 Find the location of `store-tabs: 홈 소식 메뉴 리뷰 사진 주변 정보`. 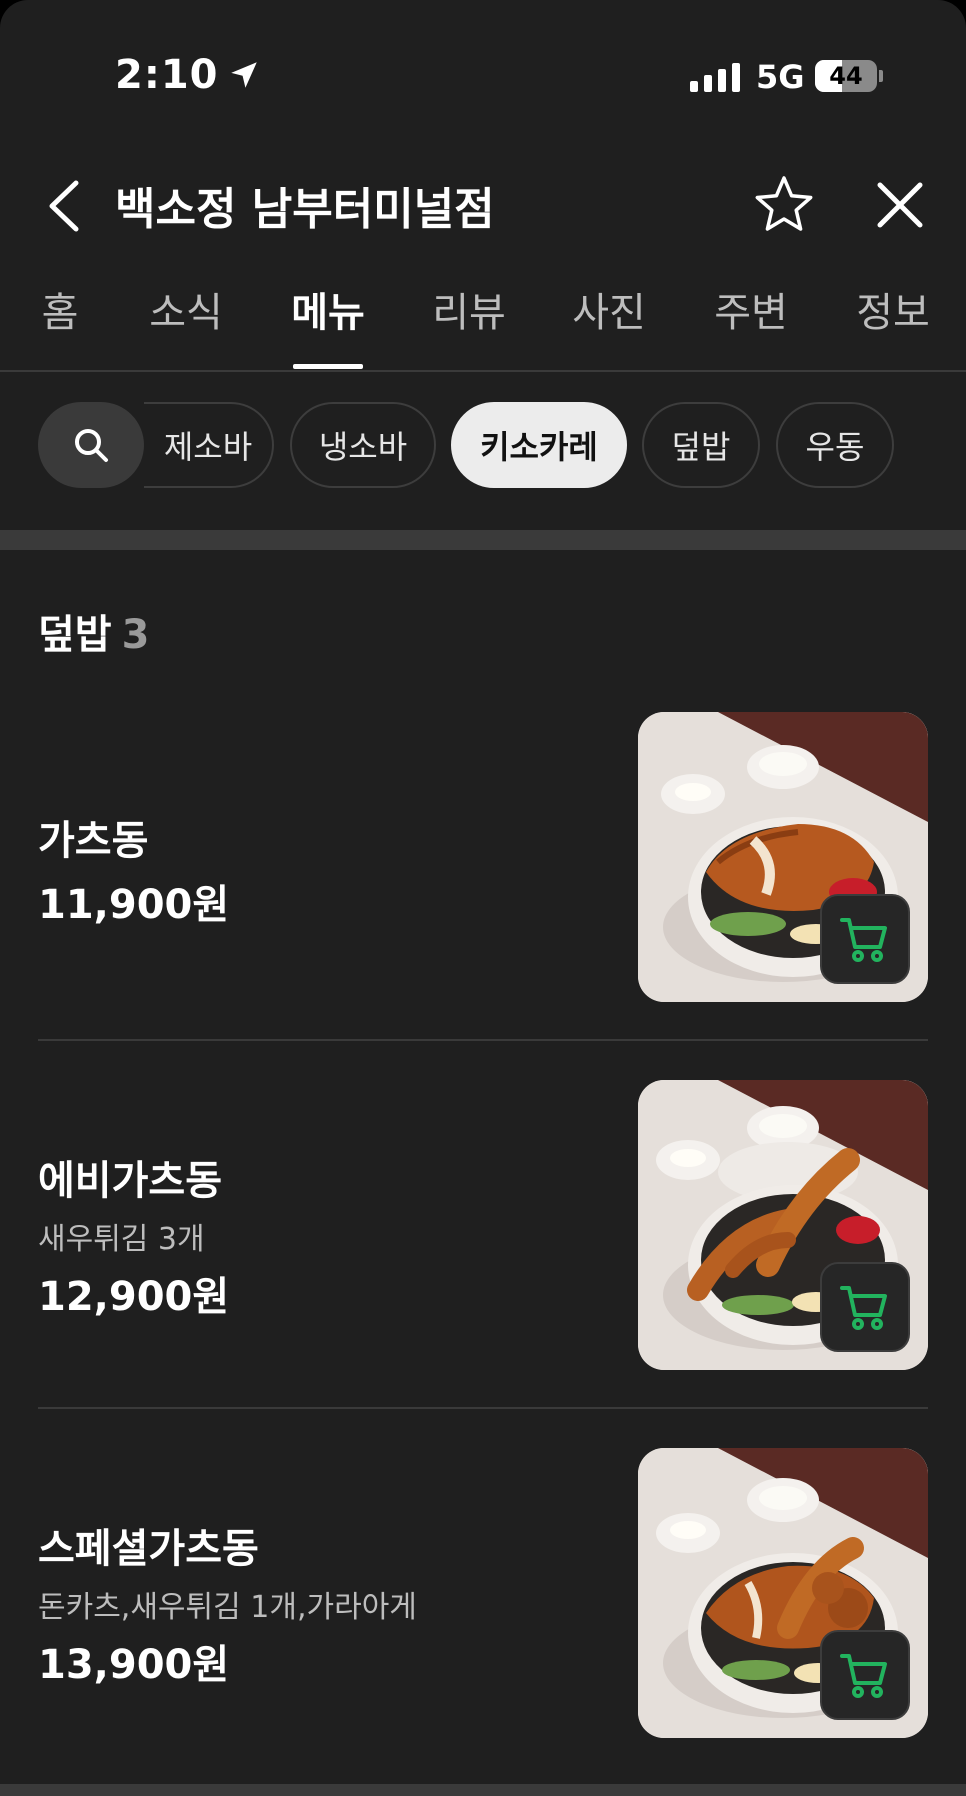

store-tabs: 홈 소식 메뉴 리뷰 사진 주변 정보 is located at coordinates (483, 326).